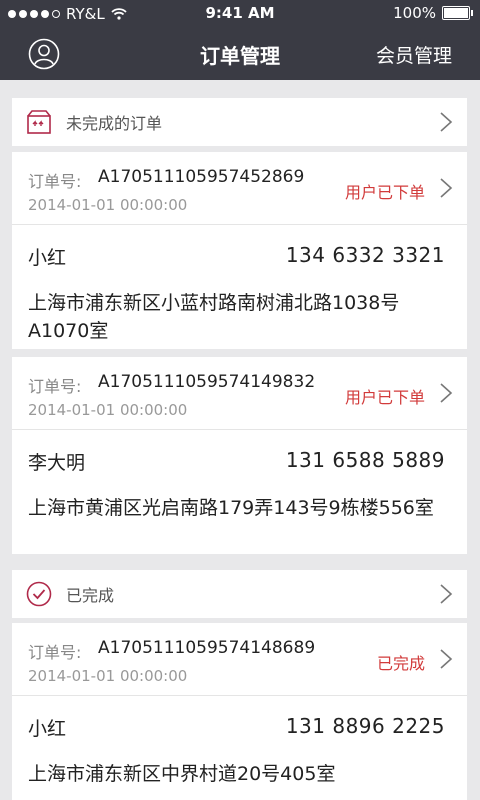 The image size is (480, 800). I want to click on completed-orders-label: 已完成, so click(90, 595).